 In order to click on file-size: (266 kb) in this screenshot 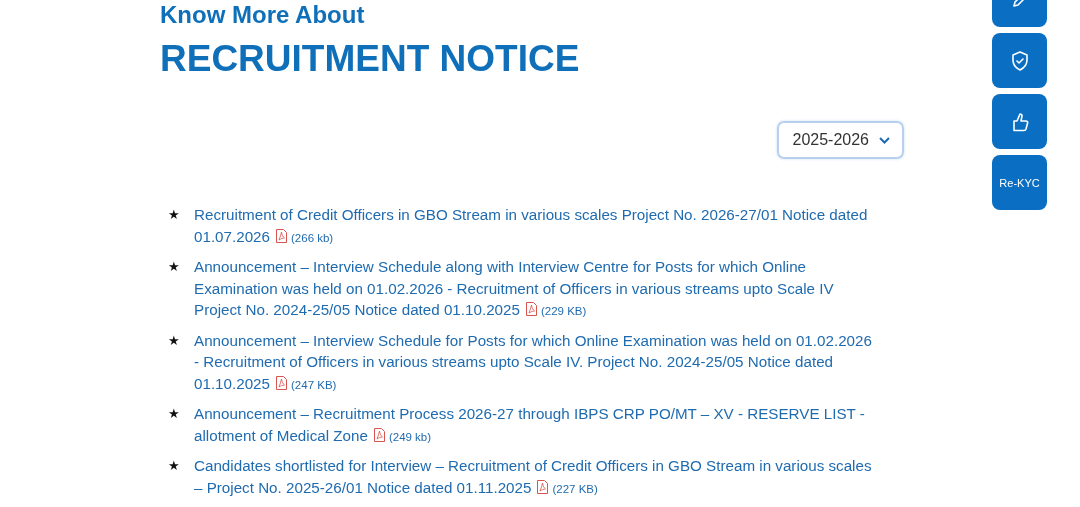, I will do `click(312, 237)`.